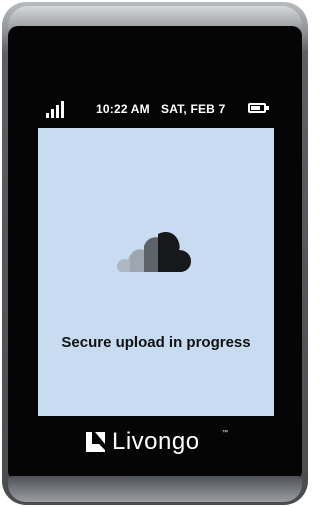 This screenshot has height=507, width=320. I want to click on battery-level-fill, so click(255, 108).